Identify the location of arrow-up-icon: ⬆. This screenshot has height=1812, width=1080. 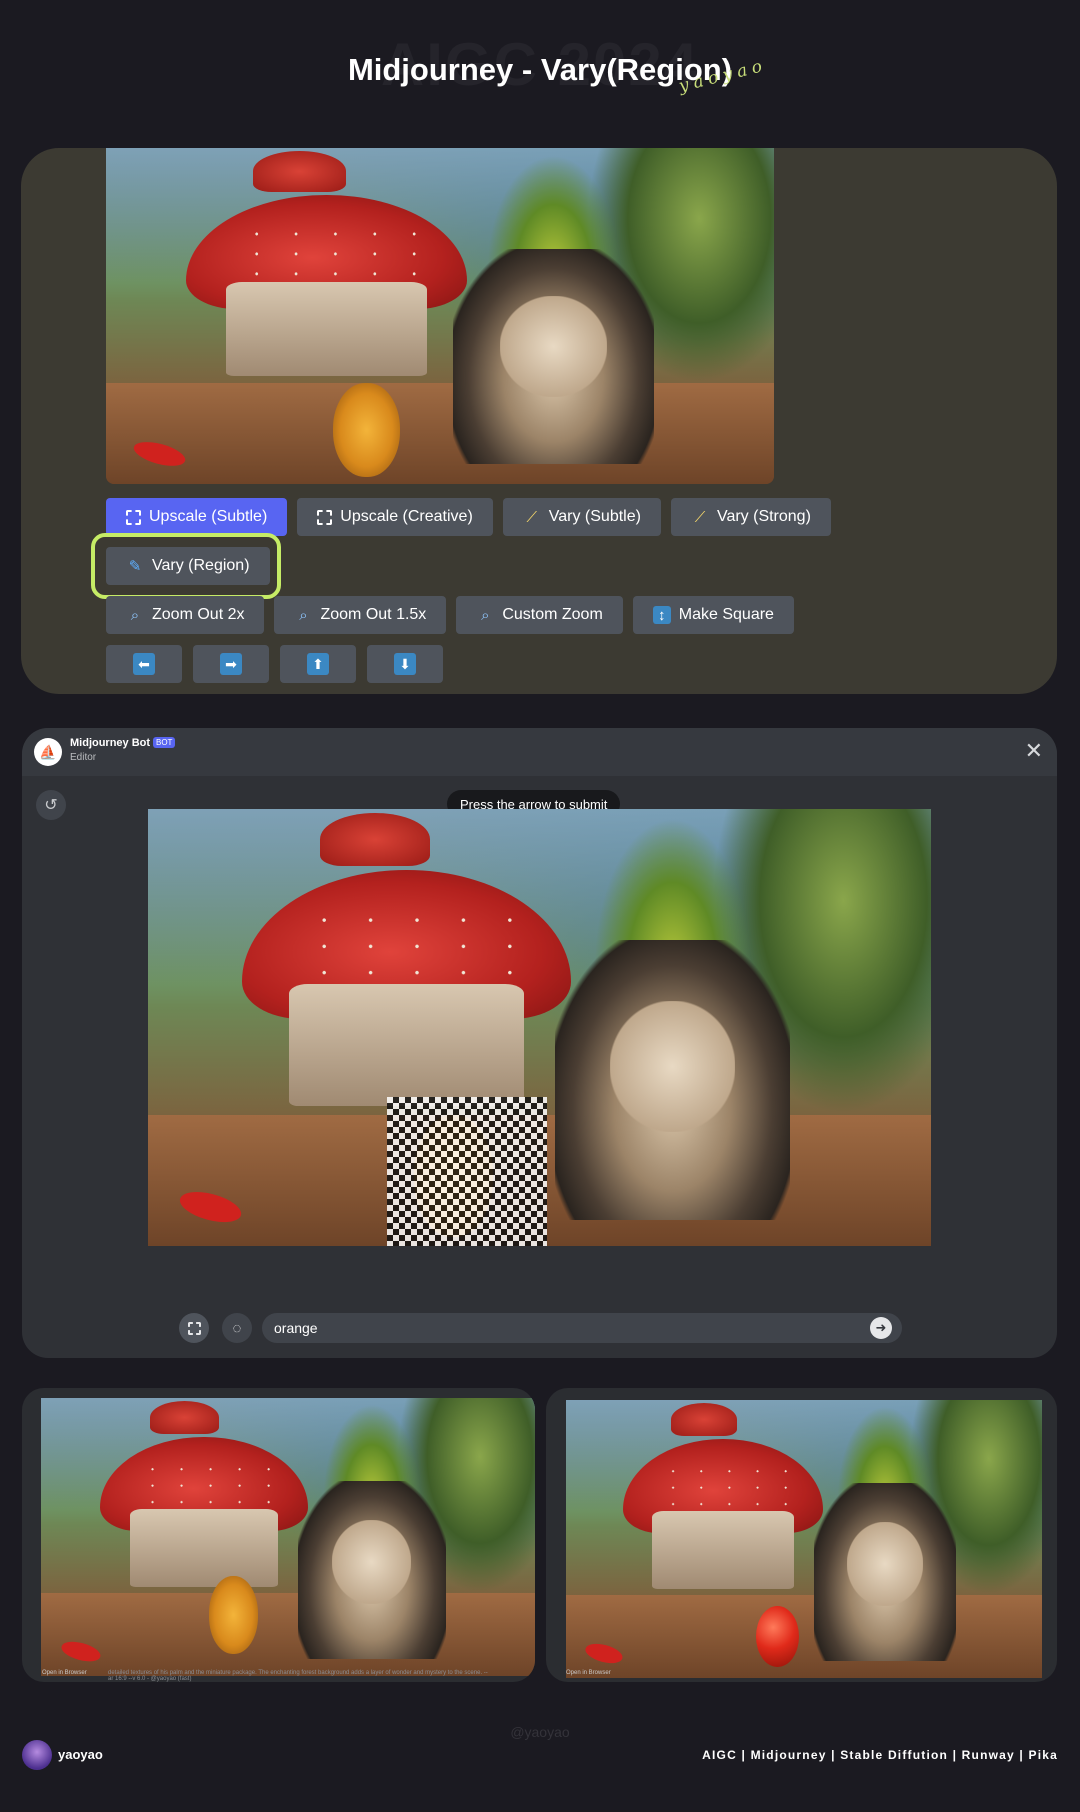
(318, 664).